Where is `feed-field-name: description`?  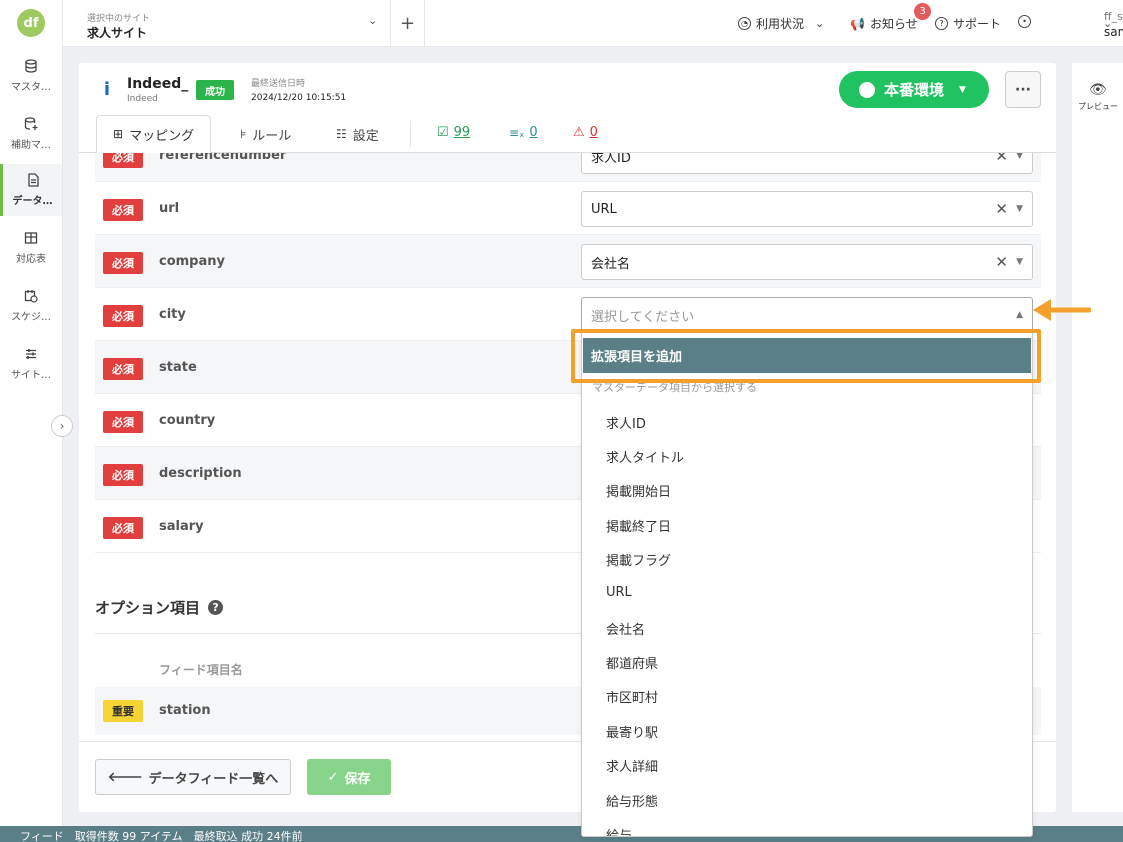
feed-field-name: description is located at coordinates (200, 473).